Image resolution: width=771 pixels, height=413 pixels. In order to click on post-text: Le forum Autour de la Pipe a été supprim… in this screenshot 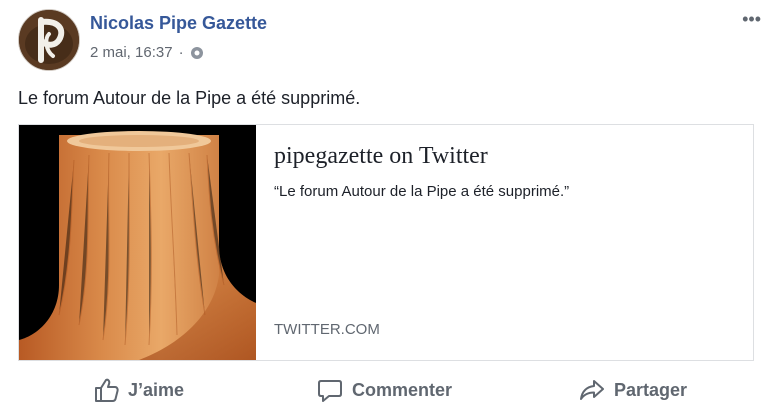, I will do `click(189, 98)`.